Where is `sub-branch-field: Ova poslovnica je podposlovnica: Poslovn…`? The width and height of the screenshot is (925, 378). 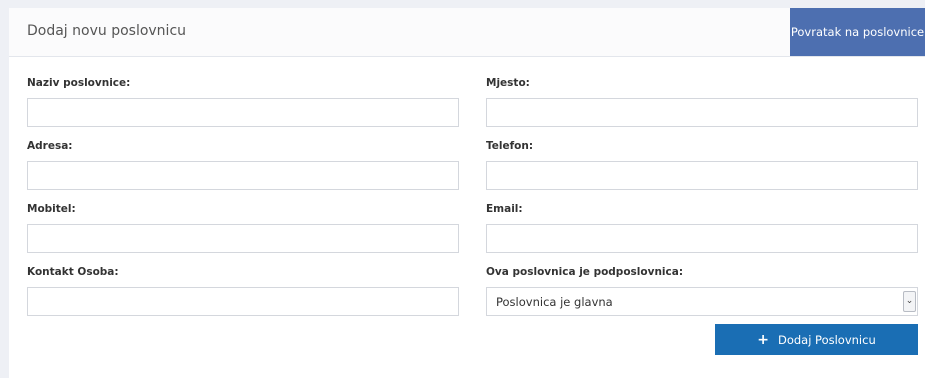 sub-branch-field: Ova poslovnica je podposlovnica: Poslovn… is located at coordinates (702, 290).